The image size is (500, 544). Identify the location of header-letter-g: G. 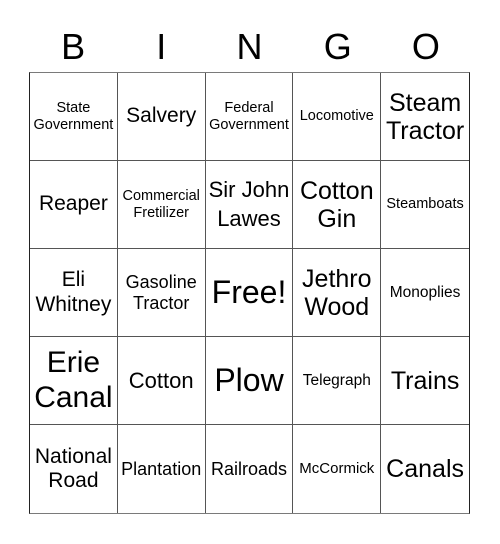
(337, 46).